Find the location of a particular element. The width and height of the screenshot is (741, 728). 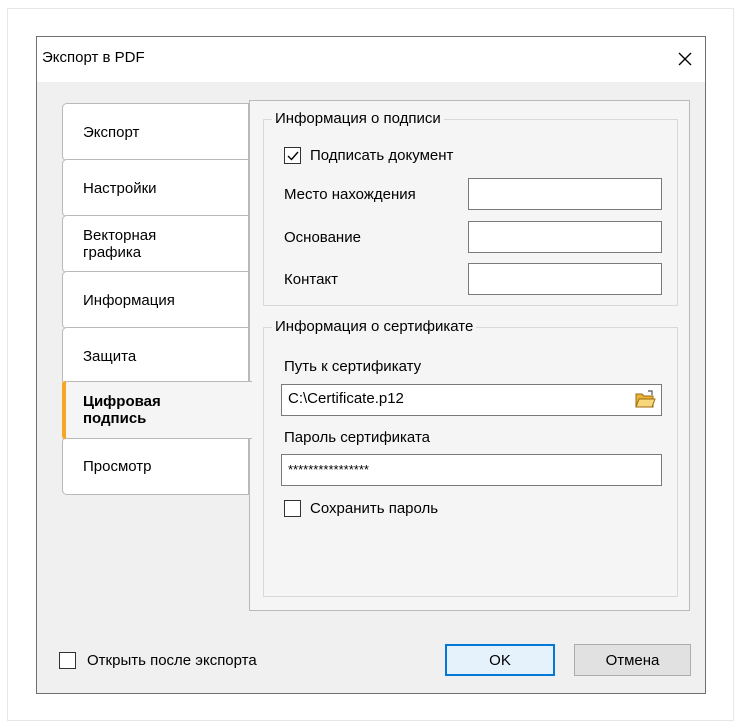

tab-export: Экспорт is located at coordinates (155, 132).